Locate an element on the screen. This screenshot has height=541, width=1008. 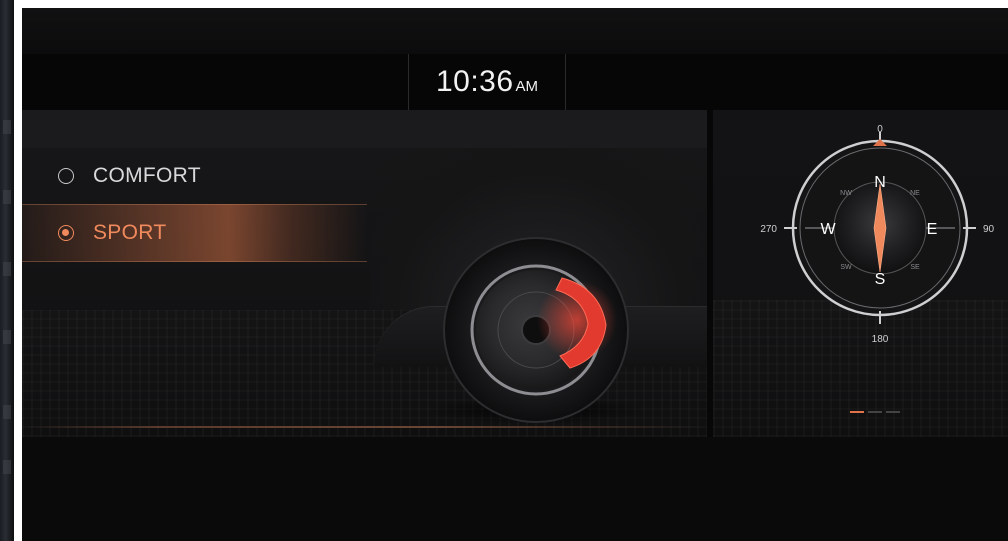
background-photo-edge is located at coordinates (7, 270).